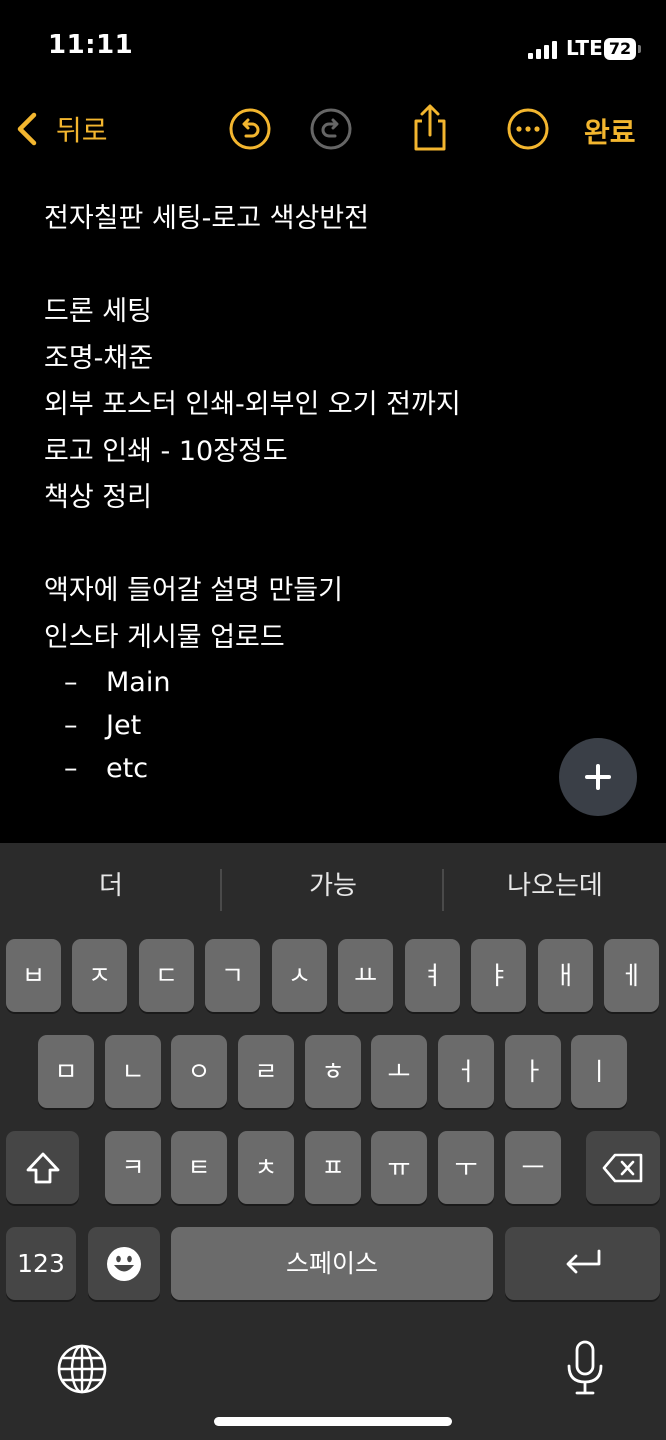 The width and height of the screenshot is (666, 1440). I want to click on delete-key, so click(623, 1167).